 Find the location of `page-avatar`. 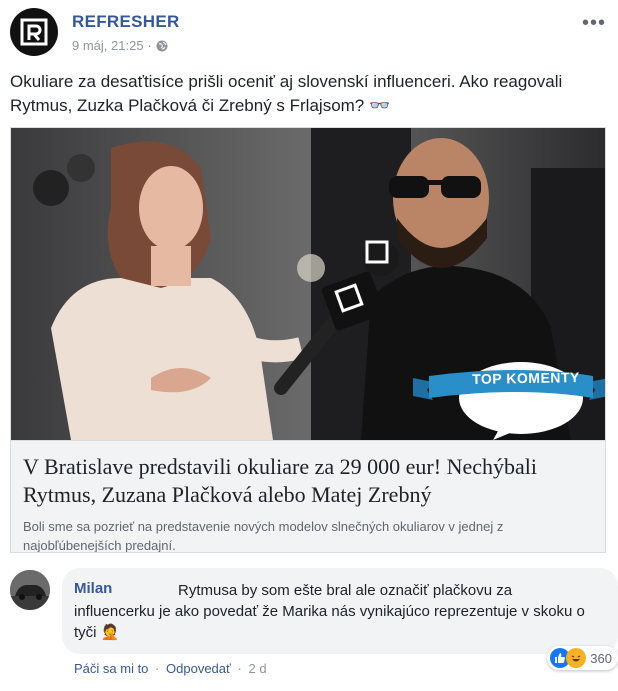

page-avatar is located at coordinates (34, 32).